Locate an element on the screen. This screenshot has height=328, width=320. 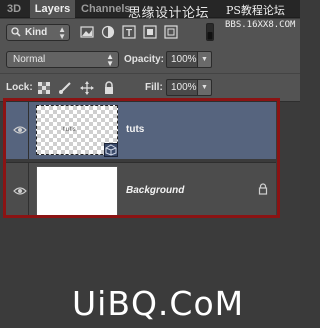
filter-kind-dropdown: Kind ▲ ▼ is located at coordinates (38, 32).